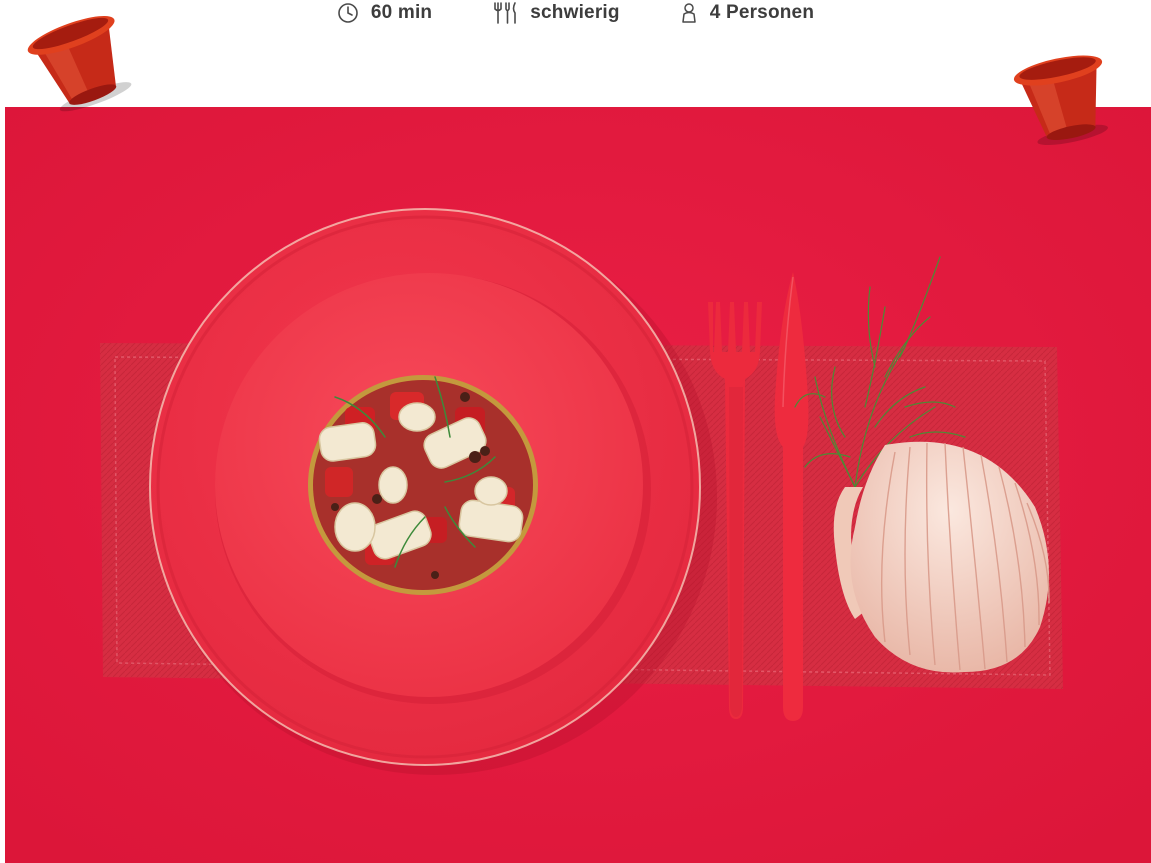  I want to click on recipe-servings: 4 Personen, so click(747, 13).